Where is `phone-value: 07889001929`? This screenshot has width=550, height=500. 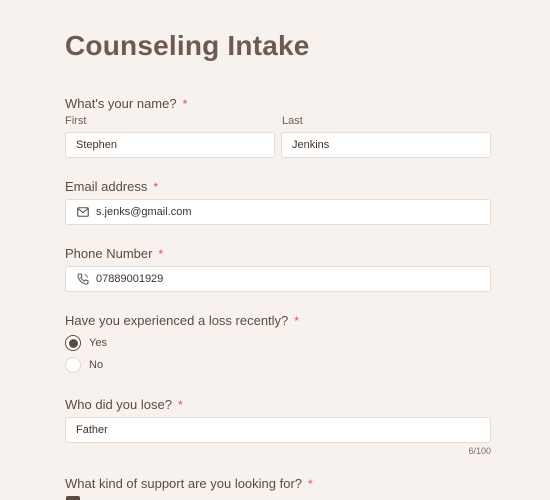
phone-value: 07889001929 is located at coordinates (130, 279).